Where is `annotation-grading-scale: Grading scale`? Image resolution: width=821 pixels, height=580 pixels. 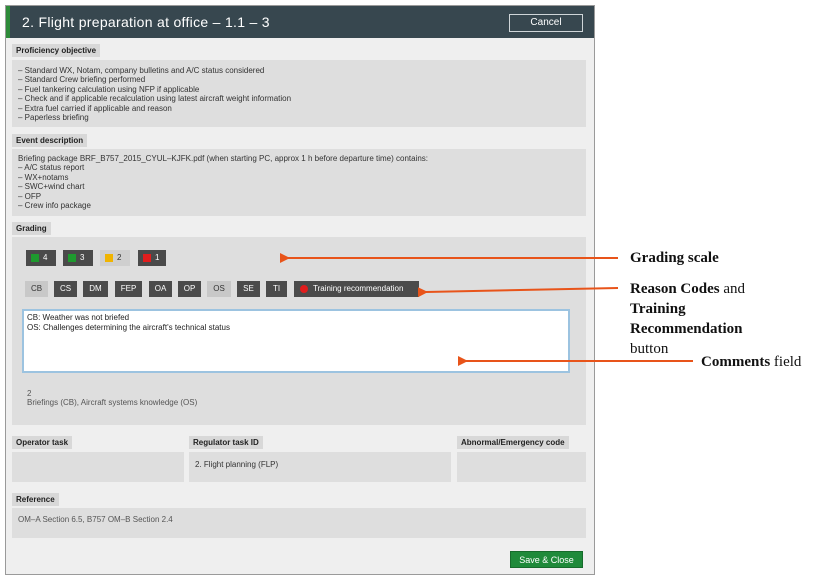
annotation-grading-scale: Grading scale is located at coordinates (674, 258).